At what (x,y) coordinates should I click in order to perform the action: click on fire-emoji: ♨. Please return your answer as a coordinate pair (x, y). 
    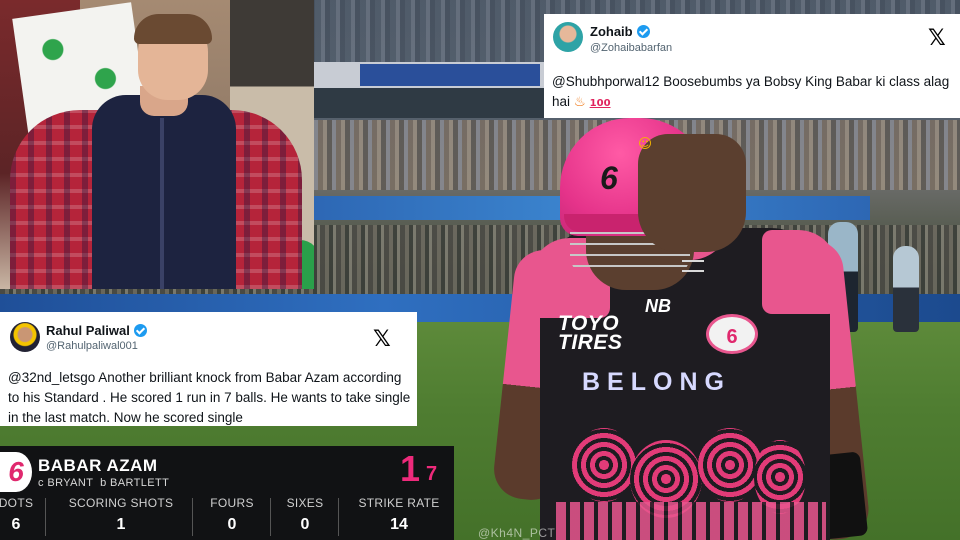
    Looking at the image, I should click on (579, 102).